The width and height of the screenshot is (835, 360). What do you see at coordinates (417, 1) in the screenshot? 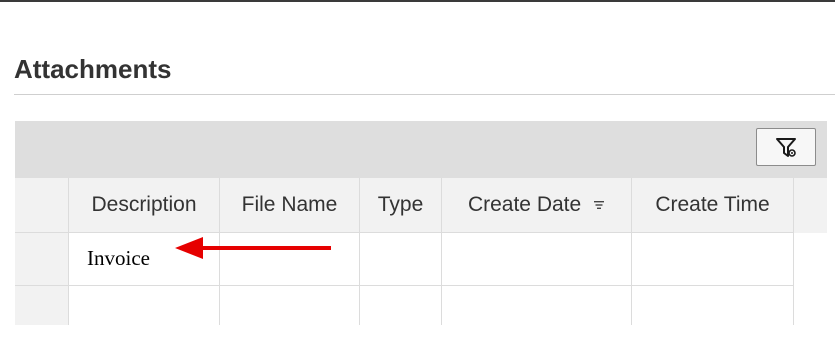
I see `window-top-border` at bounding box center [417, 1].